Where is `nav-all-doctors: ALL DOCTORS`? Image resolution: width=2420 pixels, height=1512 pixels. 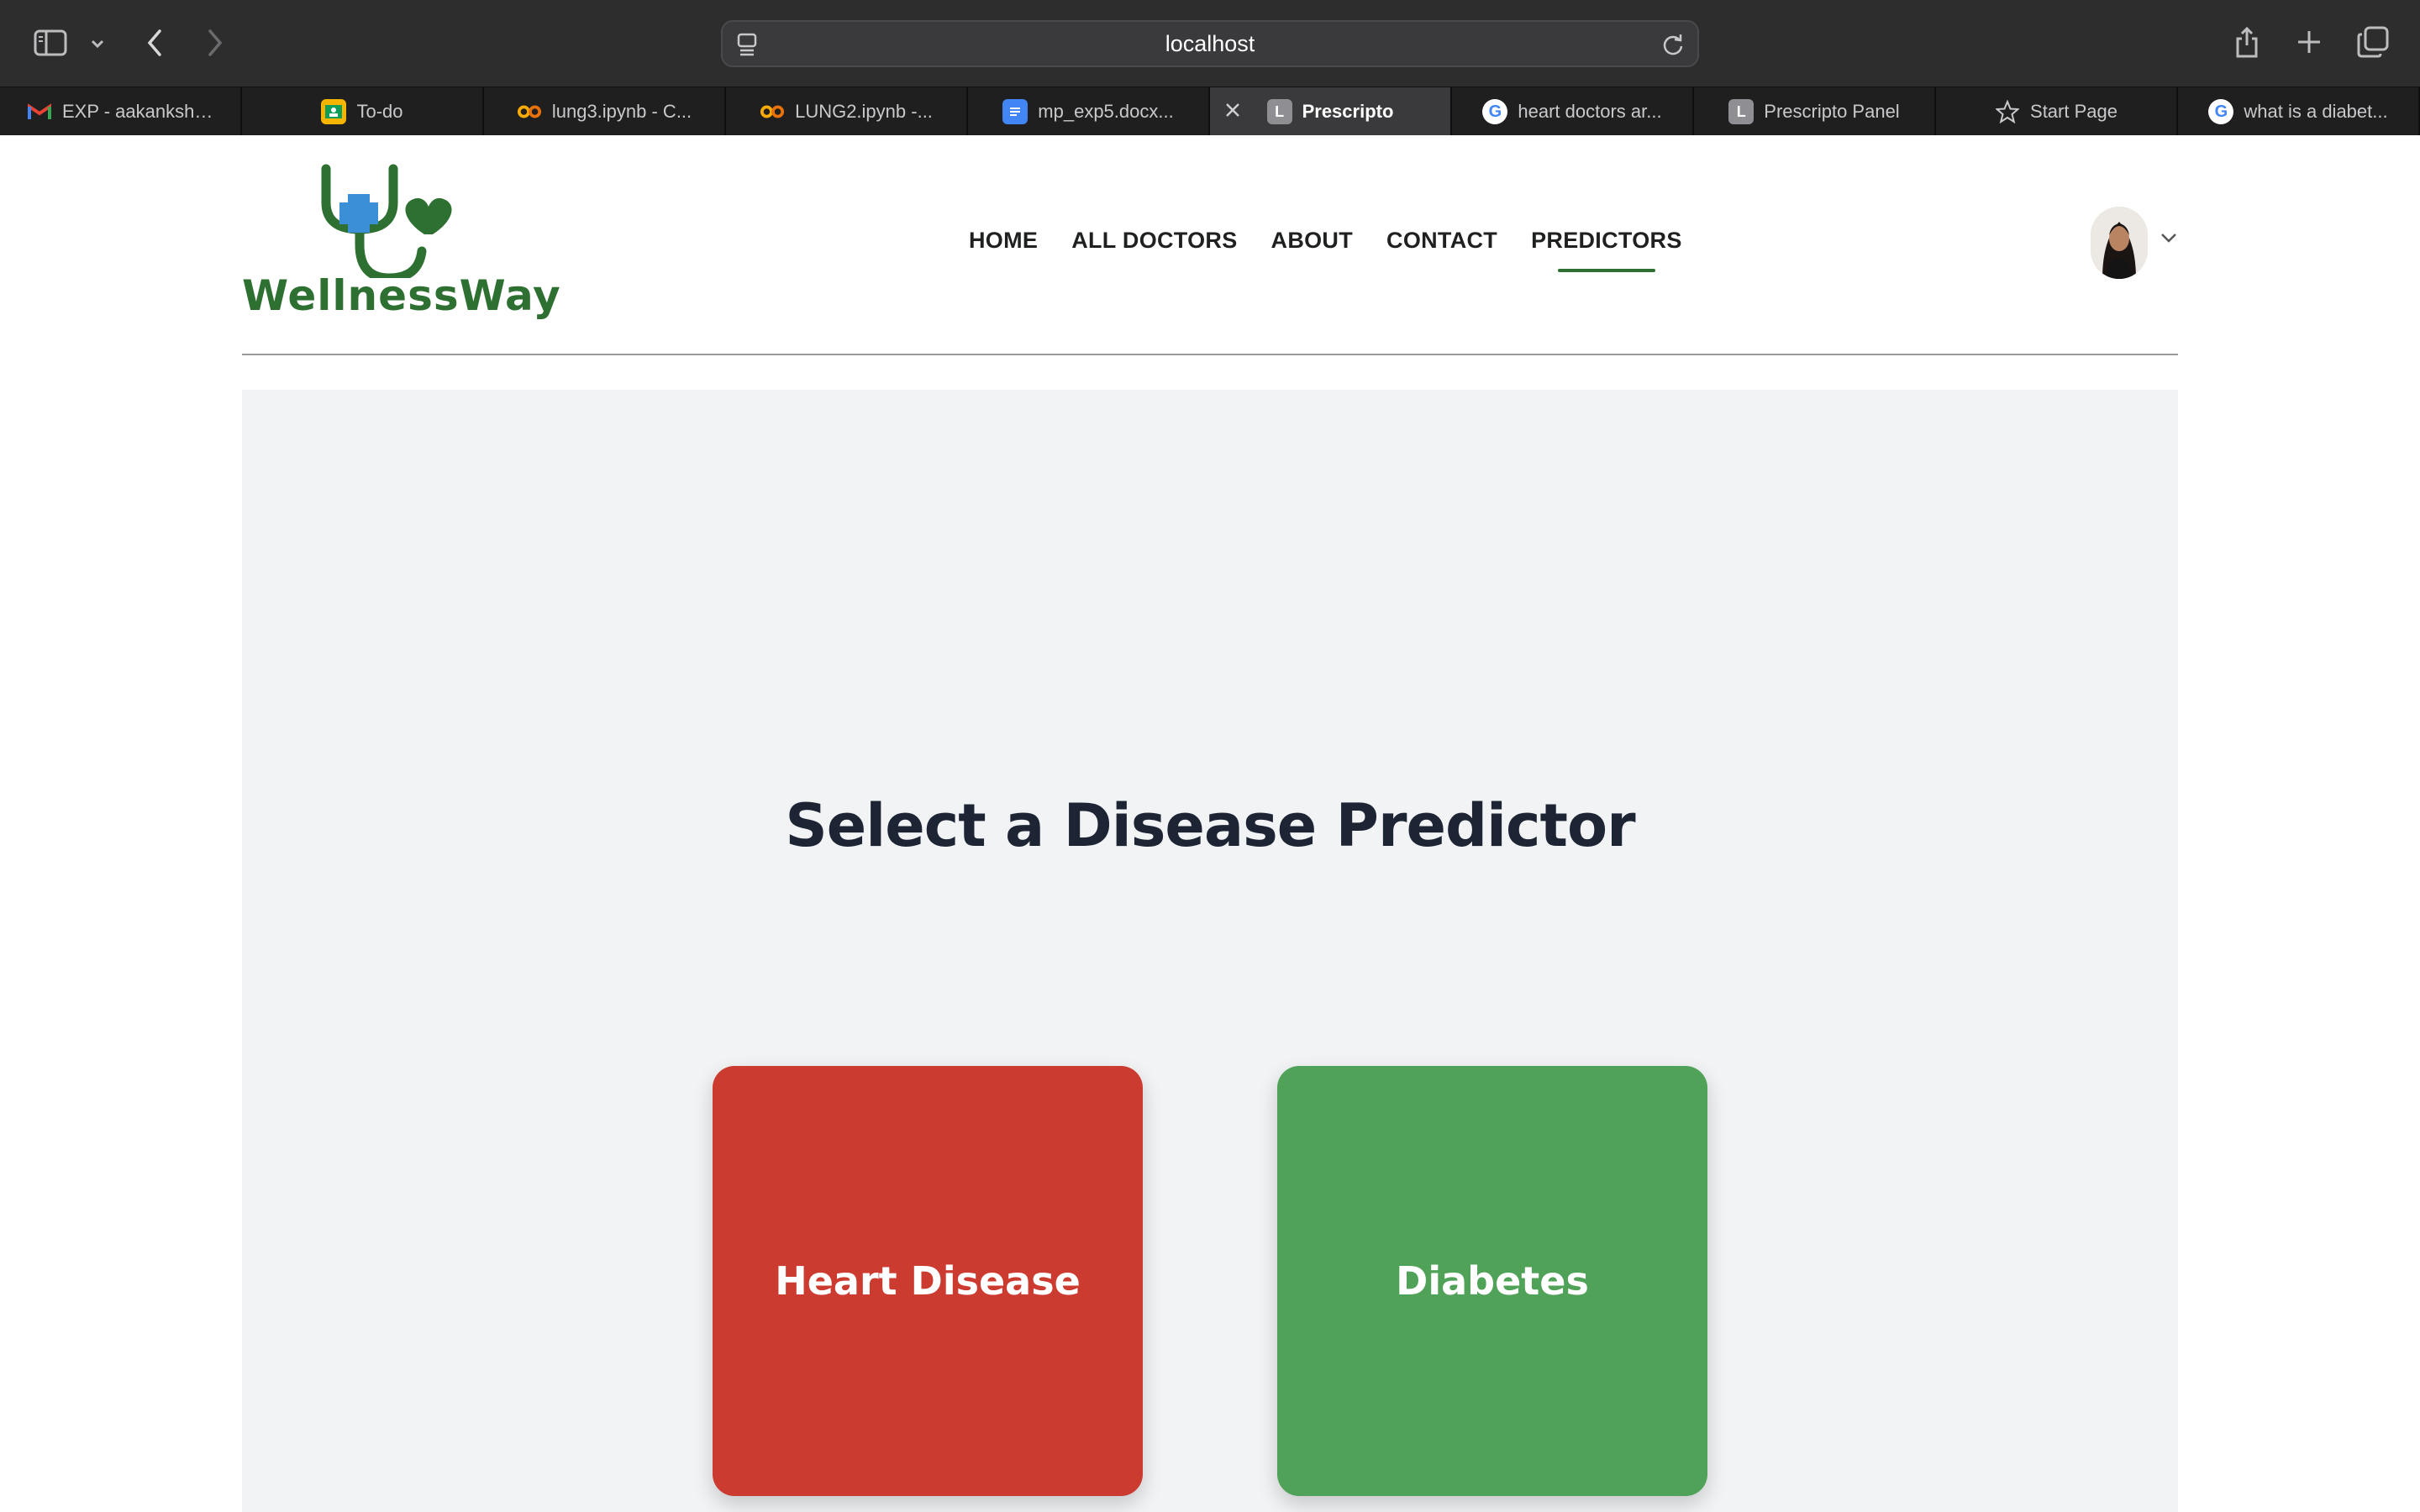 nav-all-doctors: ALL DOCTORS is located at coordinates (1154, 241).